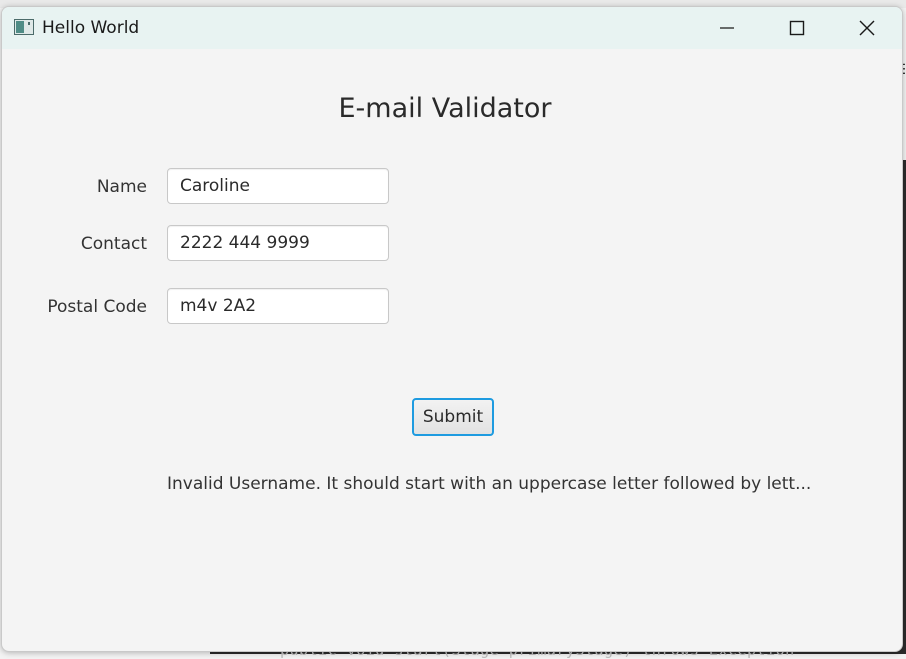  I want to click on minimize-icon, so click(727, 28).